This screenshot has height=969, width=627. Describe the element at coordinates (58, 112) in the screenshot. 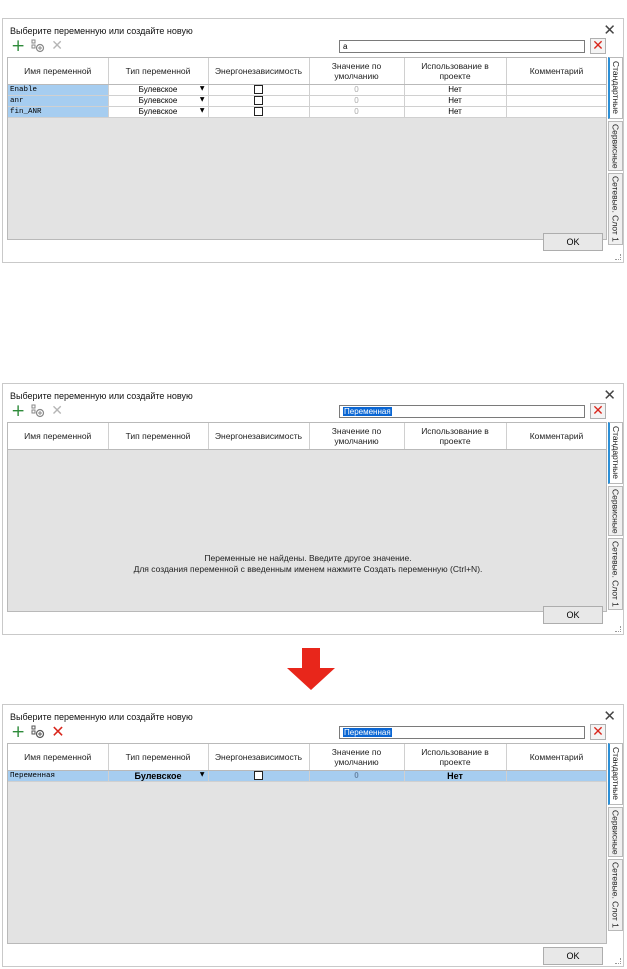

I see `variable-name-cell: fin_ANR` at that location.